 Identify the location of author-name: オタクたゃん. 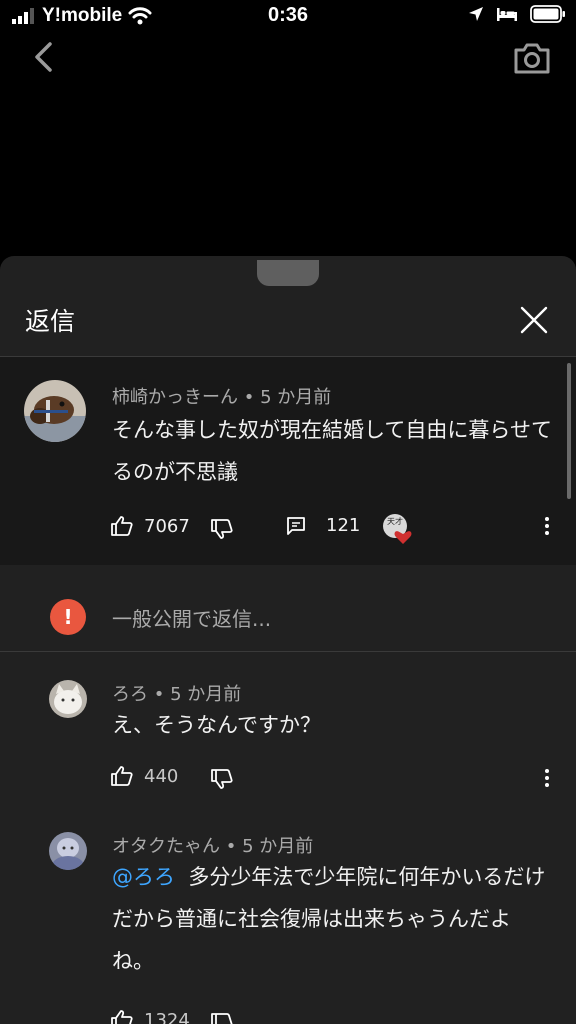
(166, 846).